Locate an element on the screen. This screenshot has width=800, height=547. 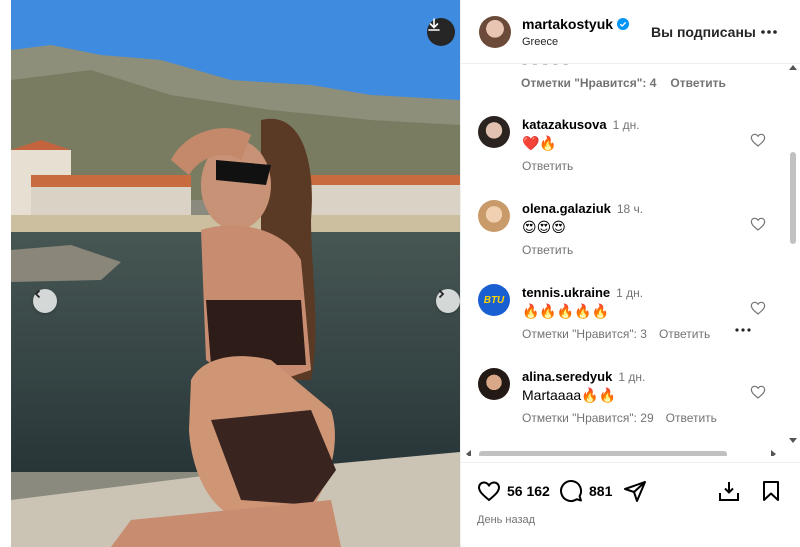
author-avatar is located at coordinates (495, 32).